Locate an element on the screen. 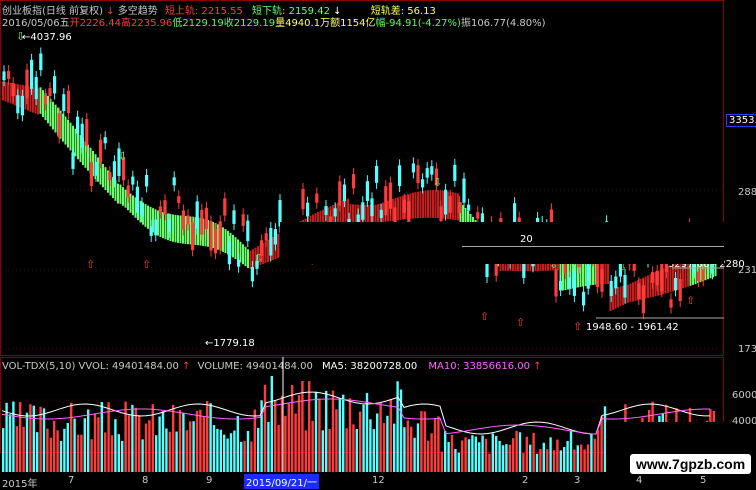 The height and width of the screenshot is (490, 756). ma5-label: MA5: 38200728.00 is located at coordinates (370, 366).